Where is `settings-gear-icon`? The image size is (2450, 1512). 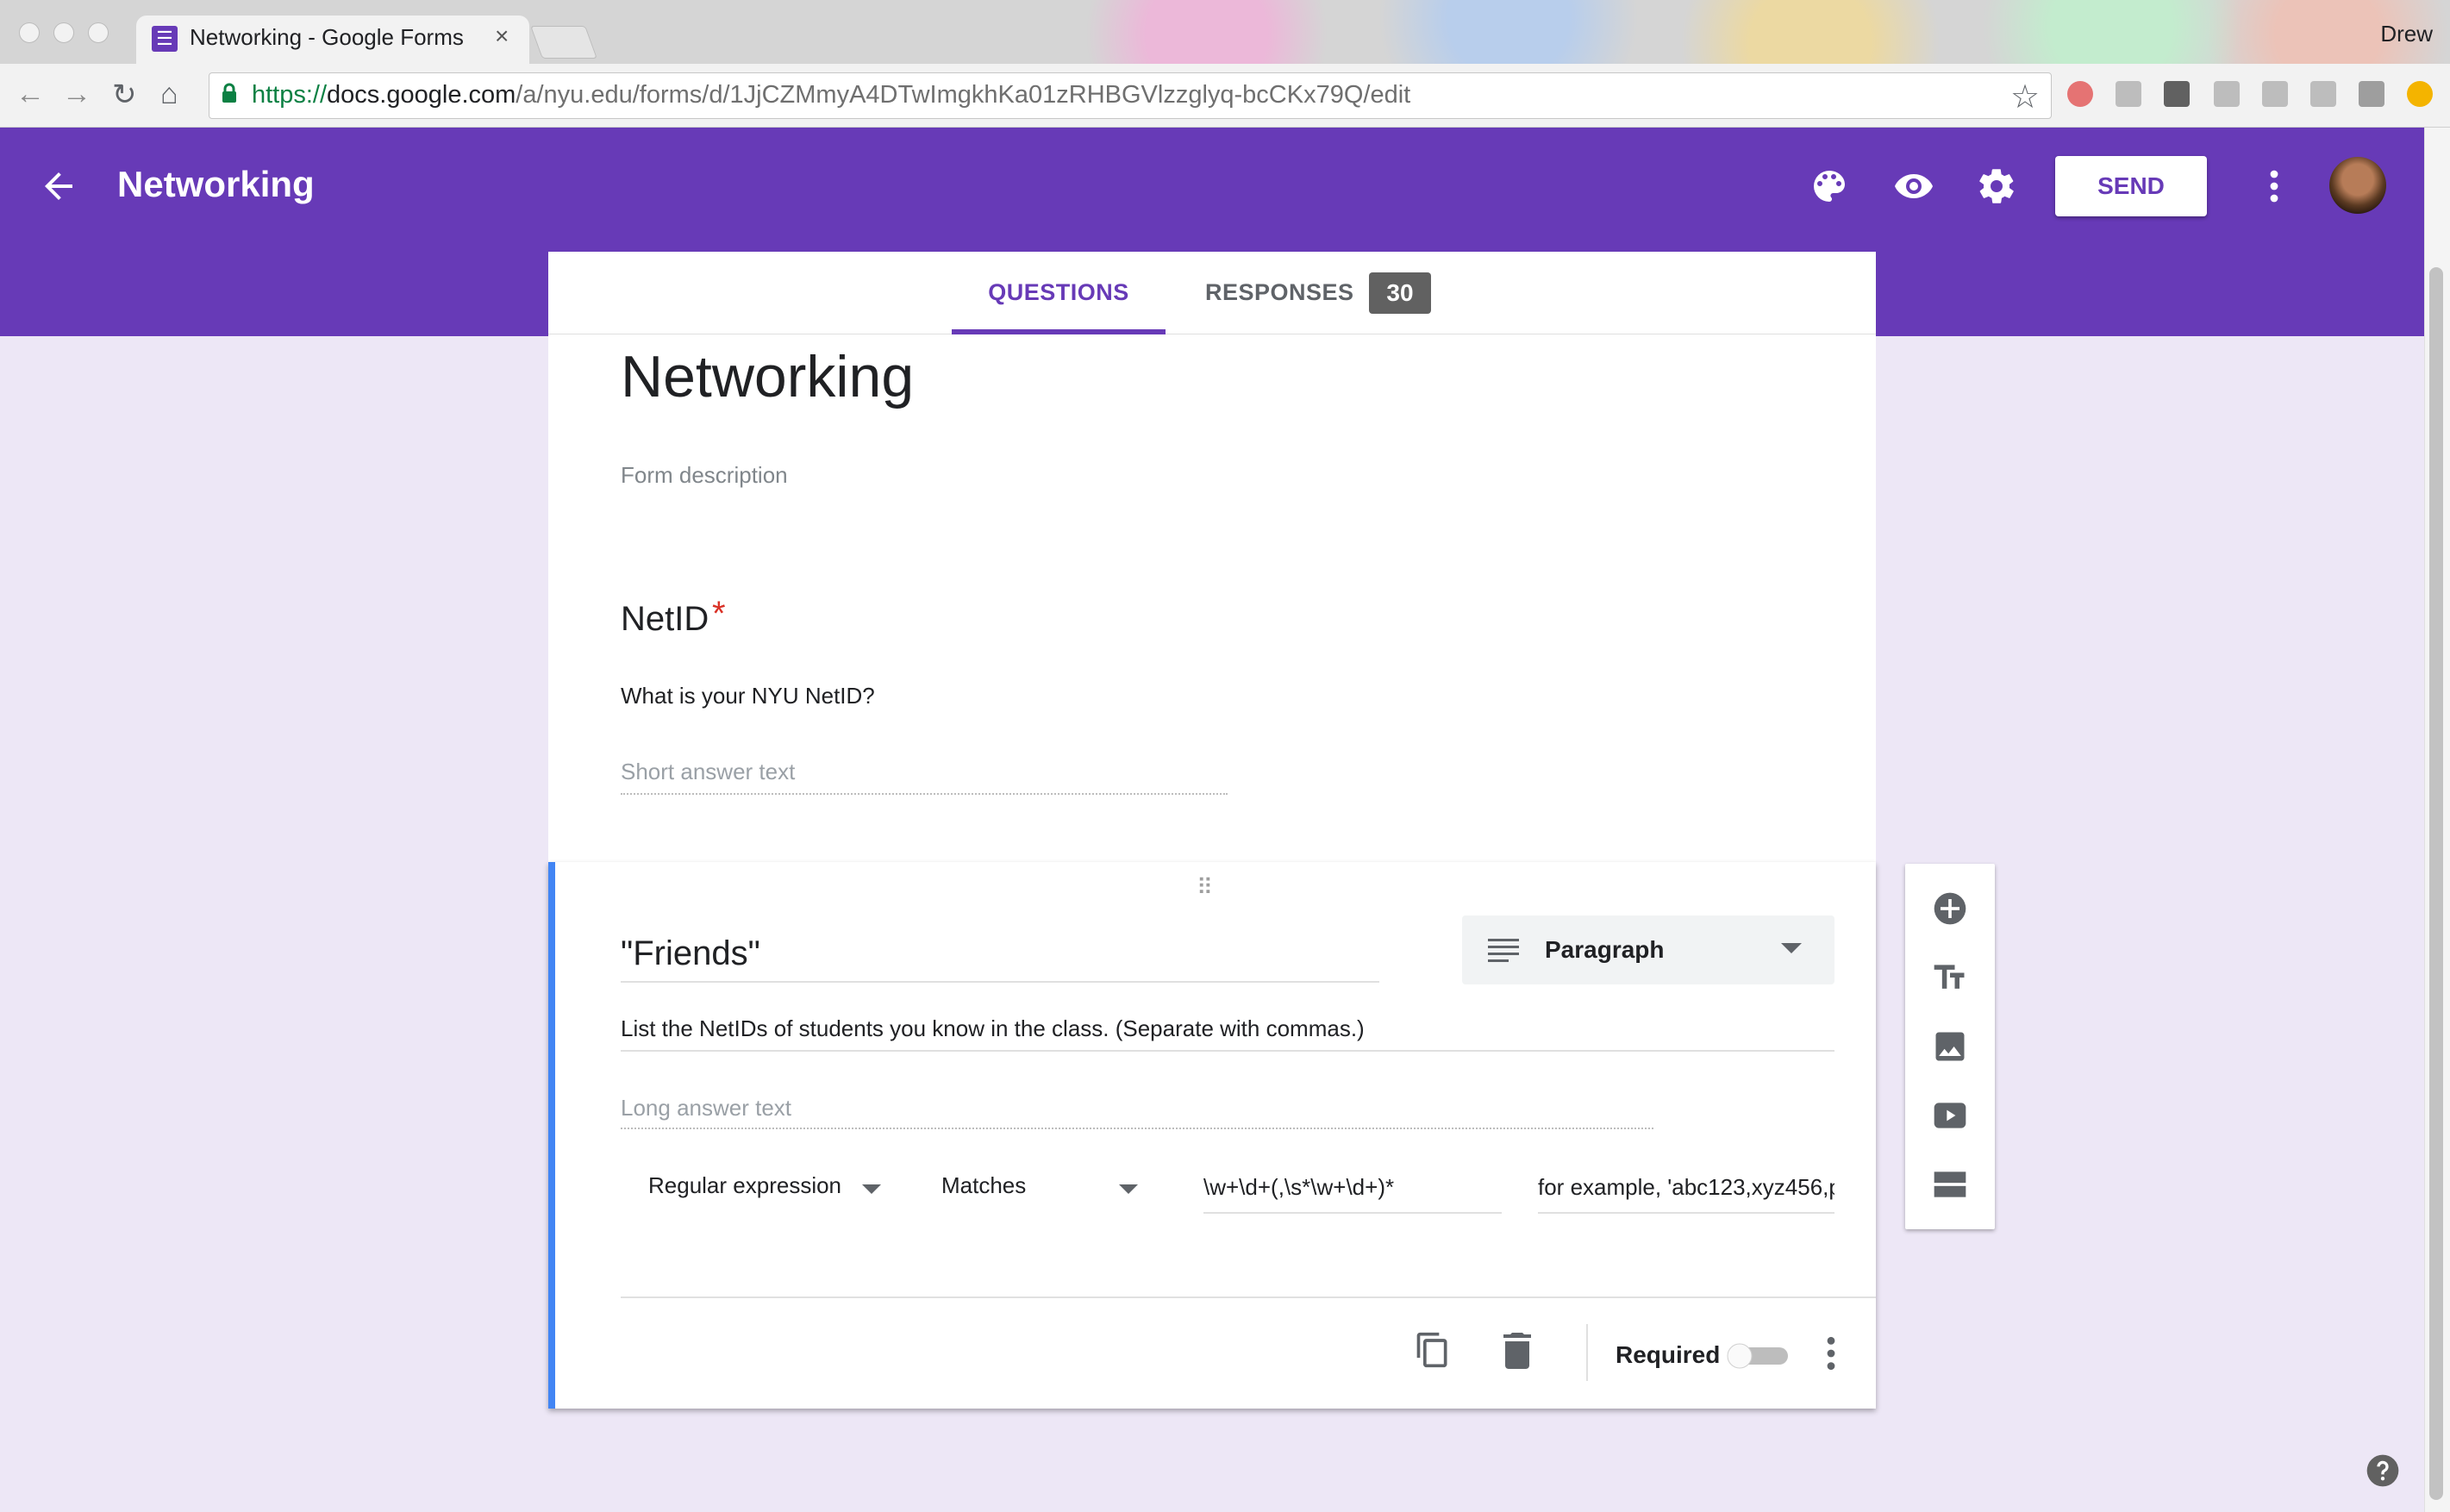 settings-gear-icon is located at coordinates (1996, 186).